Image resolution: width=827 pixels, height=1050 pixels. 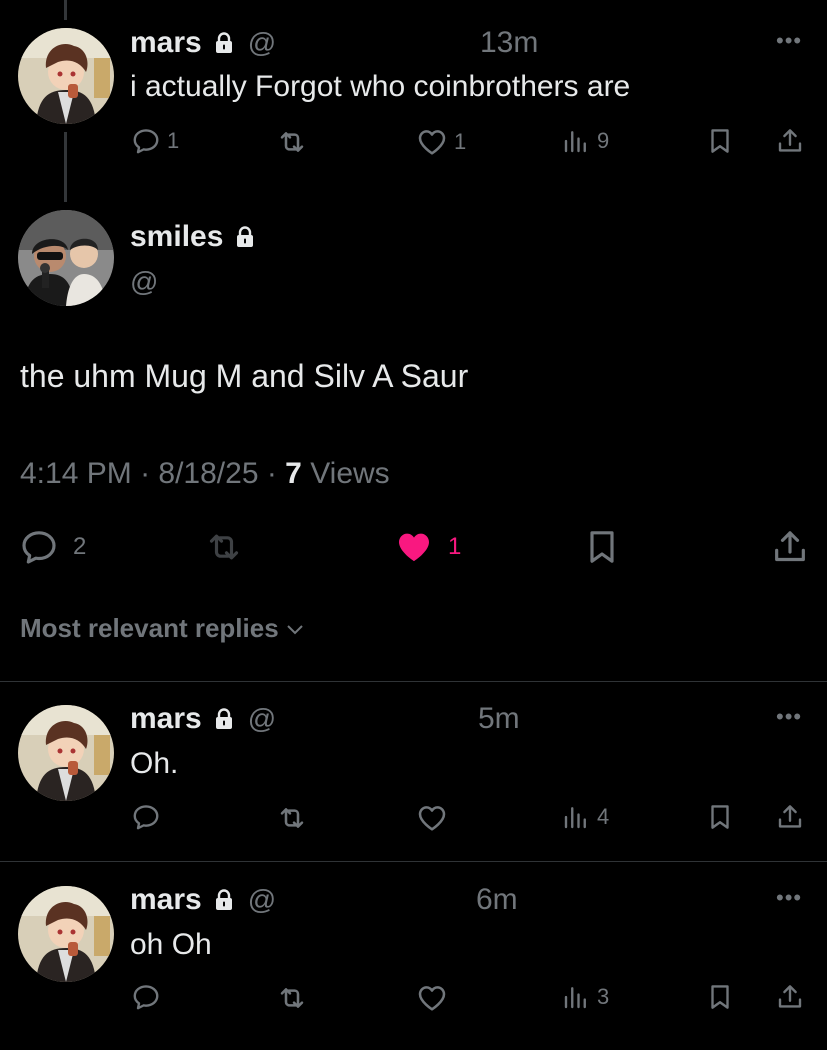 What do you see at coordinates (294, 629) in the screenshot?
I see `chevron-down-icon` at bounding box center [294, 629].